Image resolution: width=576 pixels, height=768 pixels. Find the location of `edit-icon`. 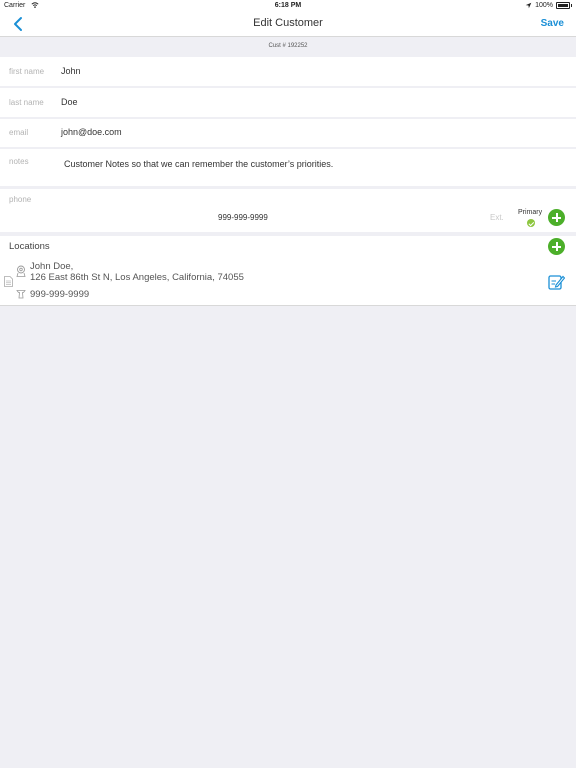

edit-icon is located at coordinates (556, 281).